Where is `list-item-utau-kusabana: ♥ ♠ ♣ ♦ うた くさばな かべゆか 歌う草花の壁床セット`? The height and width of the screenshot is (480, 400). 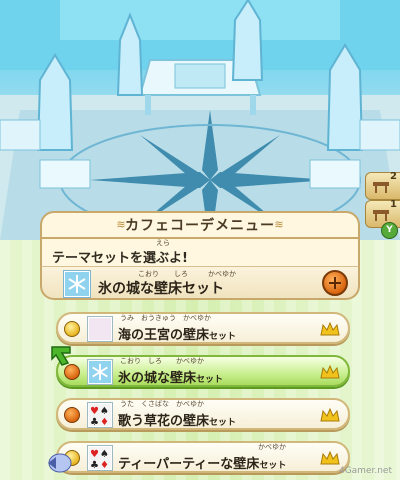 list-item-utau-kusabana: ♥ ♠ ♣ ♦ うた くさばな かべゆか 歌う草花の壁床セット is located at coordinates (203, 414).